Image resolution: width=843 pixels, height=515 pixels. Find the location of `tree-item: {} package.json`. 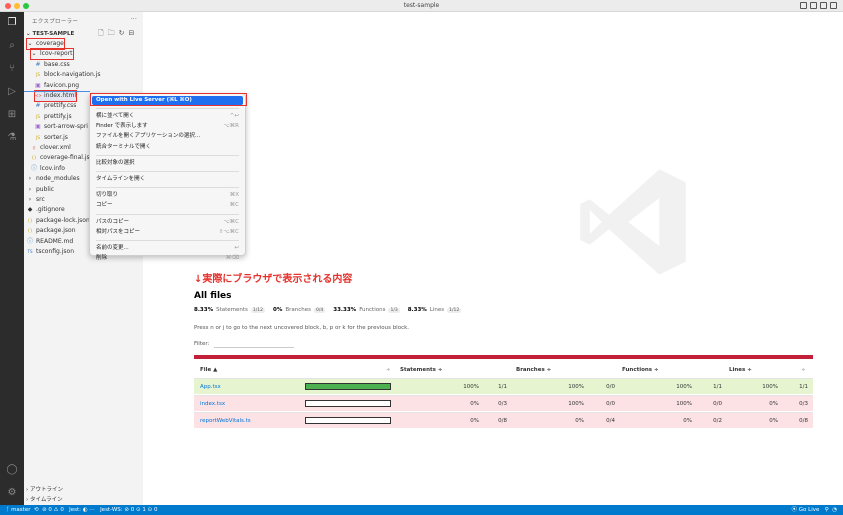

tree-item: {} package.json is located at coordinates (51, 231).